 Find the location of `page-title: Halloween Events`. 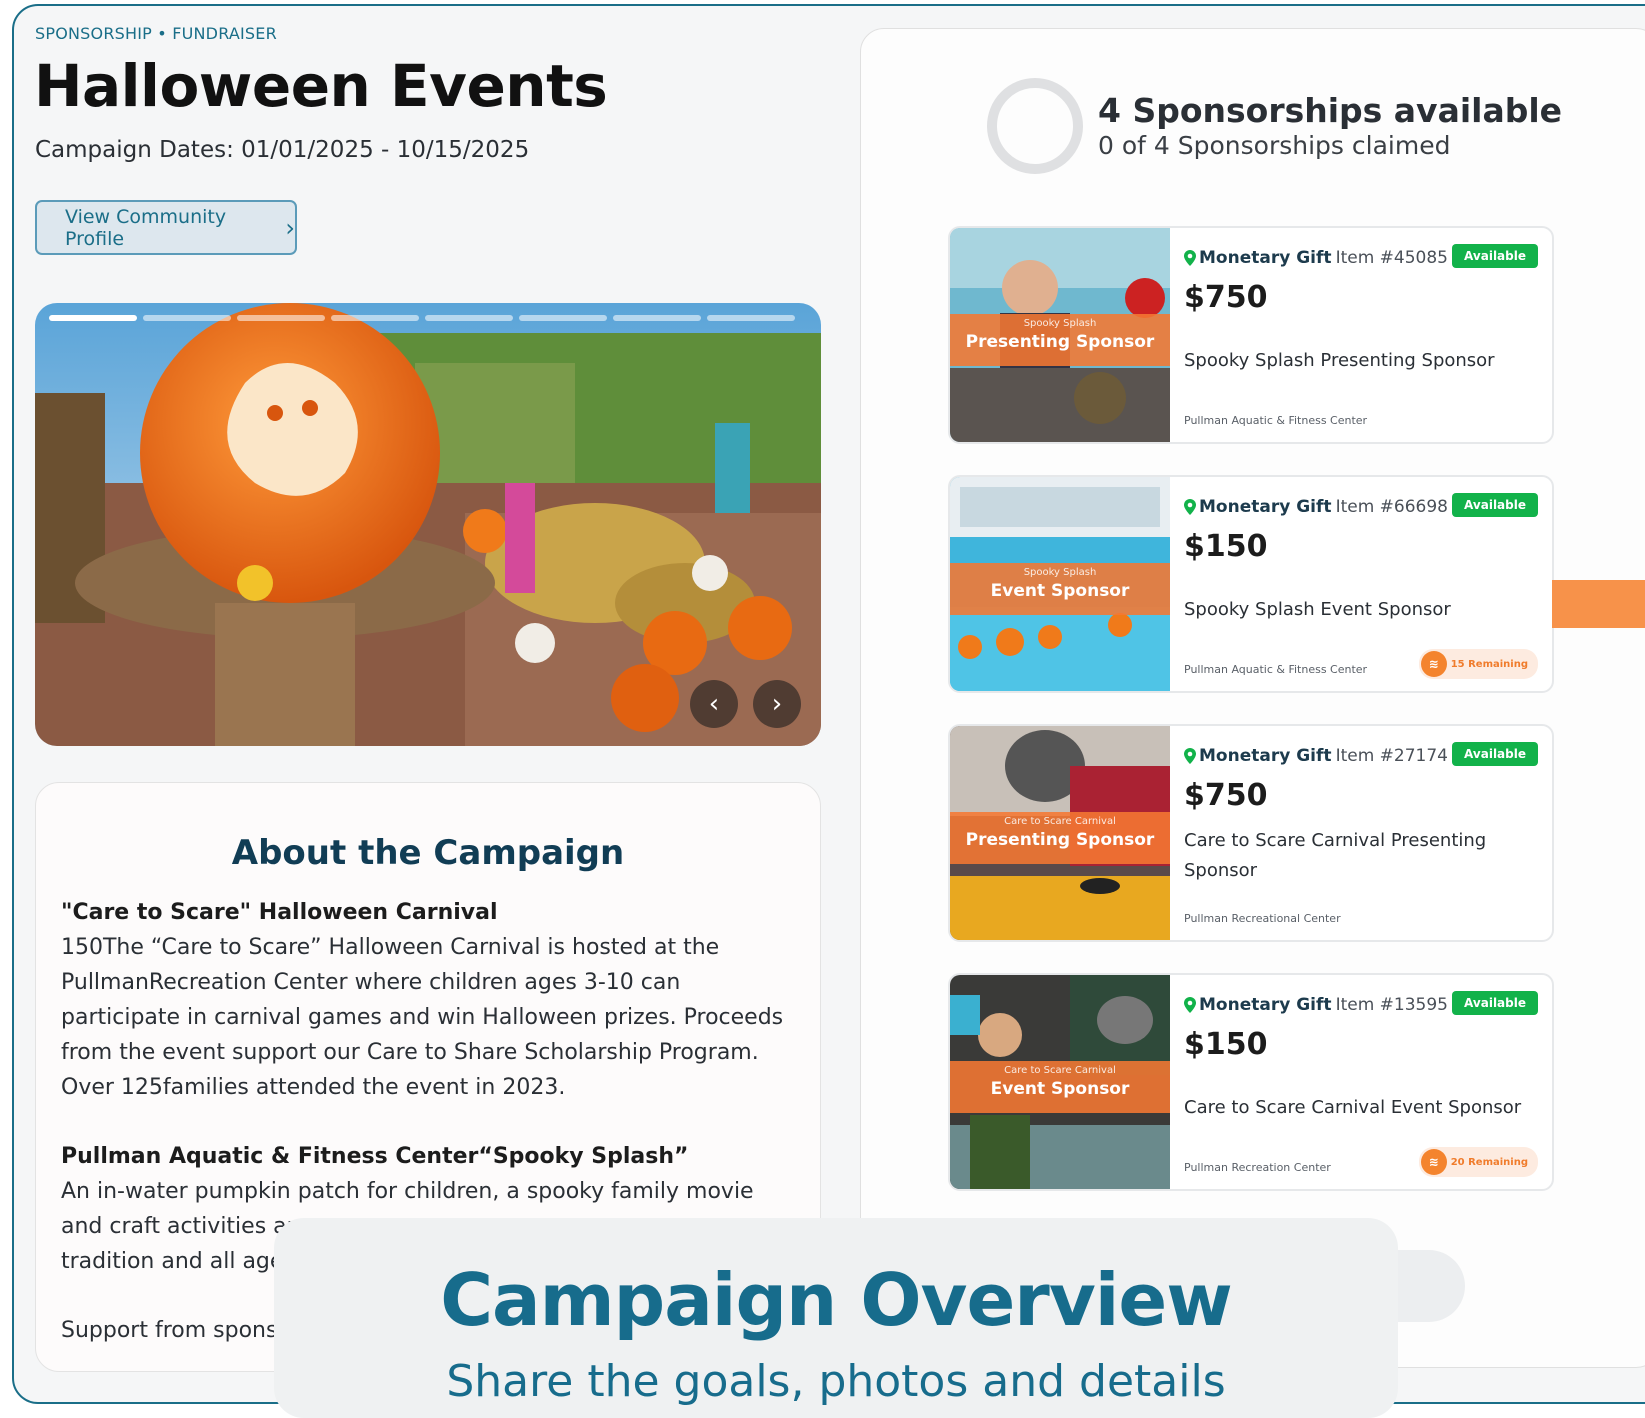

page-title: Halloween Events is located at coordinates (321, 86).